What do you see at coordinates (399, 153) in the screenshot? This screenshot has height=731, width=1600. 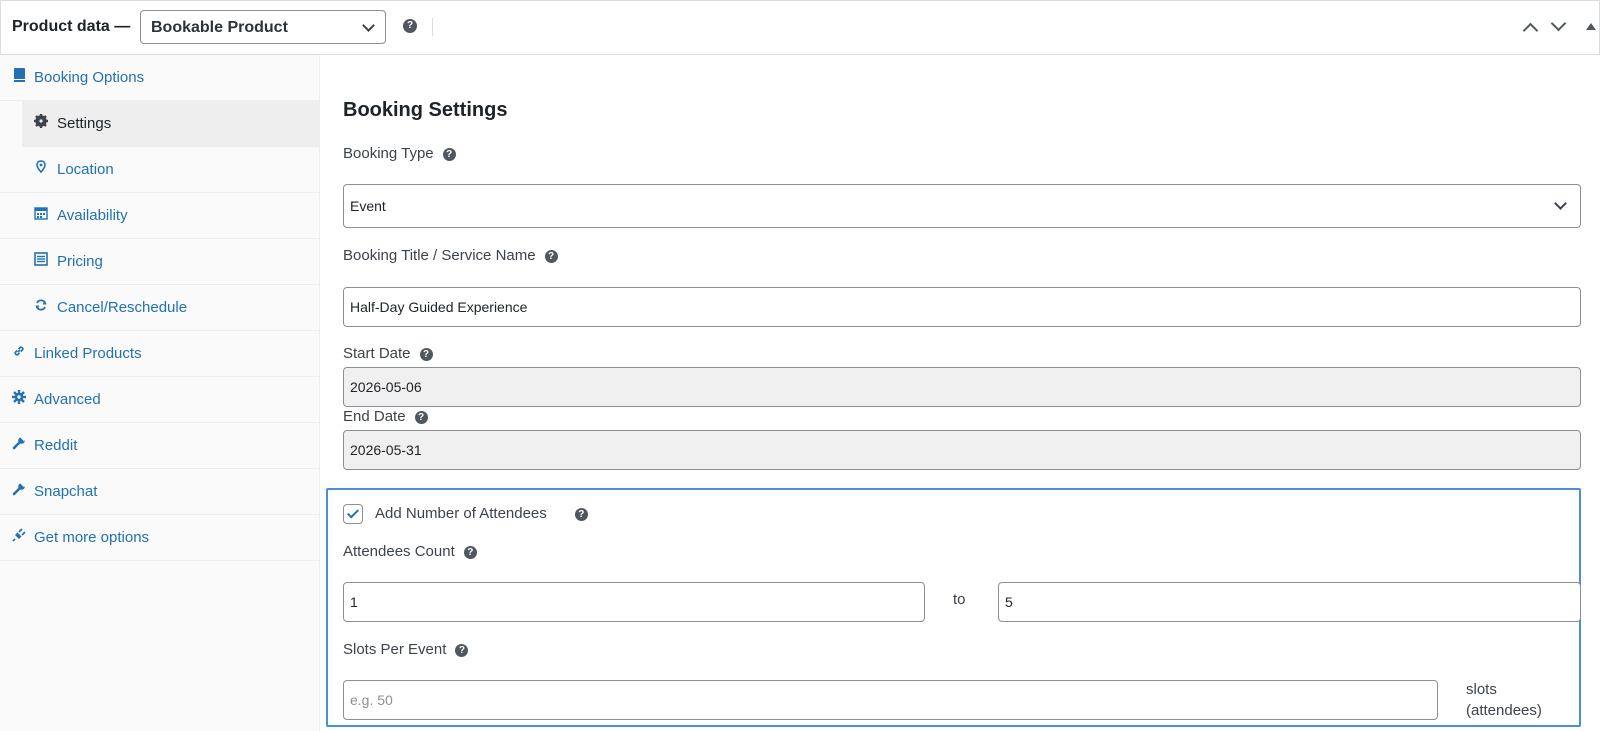 I see `booking-type-label: Booking Type?` at bounding box center [399, 153].